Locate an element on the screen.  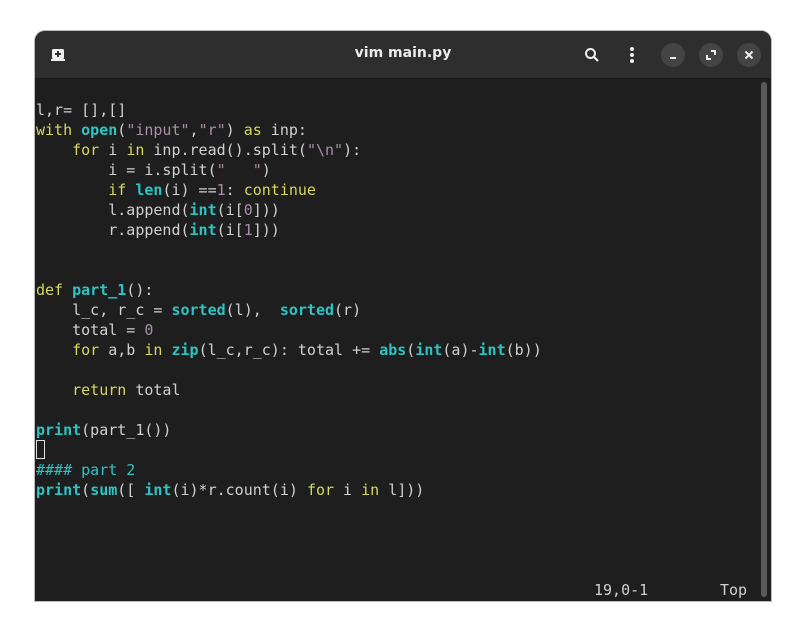
code-line: if len(i) ==1: continue is located at coordinates (176, 190).